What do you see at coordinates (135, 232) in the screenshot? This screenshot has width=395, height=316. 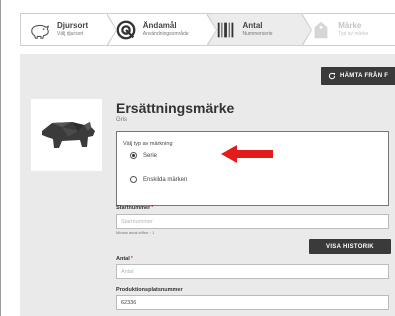 I see `start-number-hint: Minsta antal siffror : 1` at bounding box center [135, 232].